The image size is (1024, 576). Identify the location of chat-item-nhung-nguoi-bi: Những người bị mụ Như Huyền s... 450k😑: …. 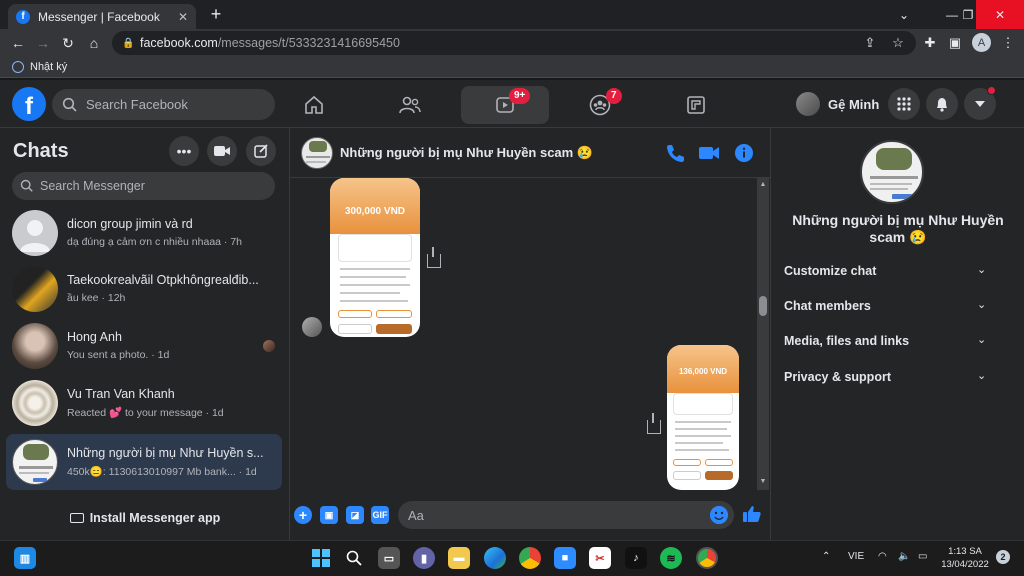
(144, 462).